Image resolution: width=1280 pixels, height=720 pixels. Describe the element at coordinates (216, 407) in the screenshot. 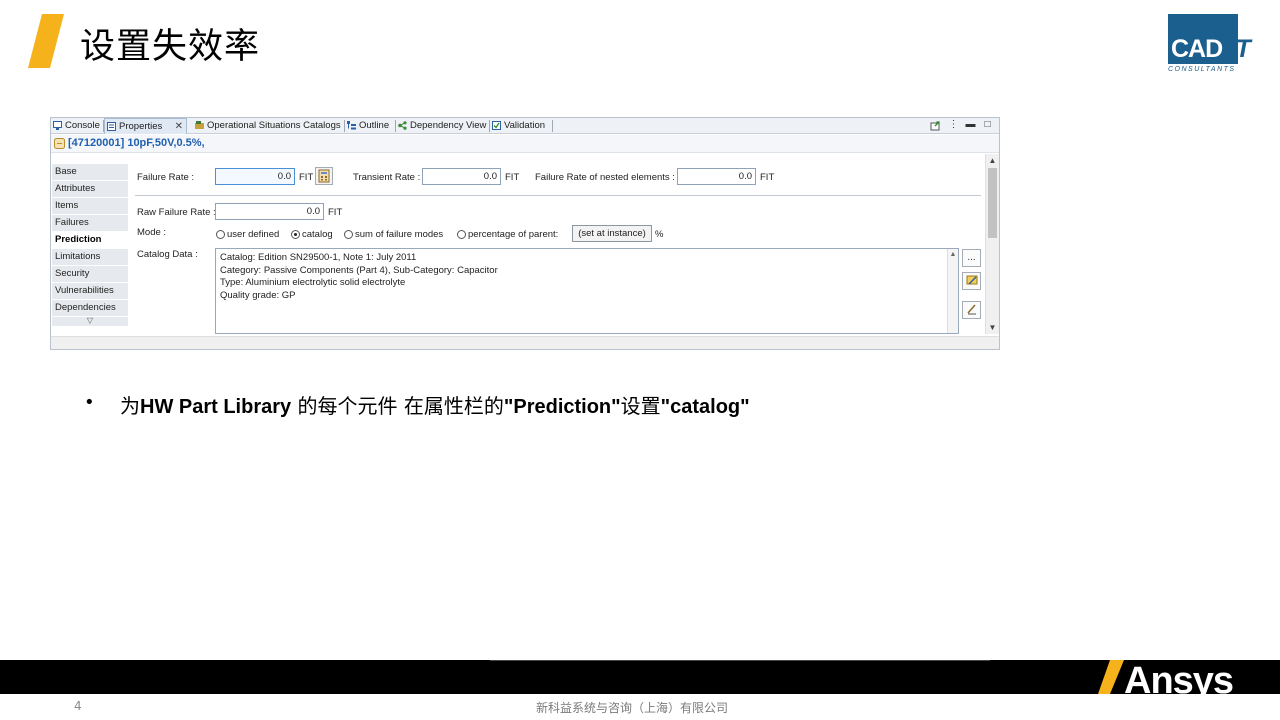

I see `bullet-bold-segment: HW Part Library` at that location.